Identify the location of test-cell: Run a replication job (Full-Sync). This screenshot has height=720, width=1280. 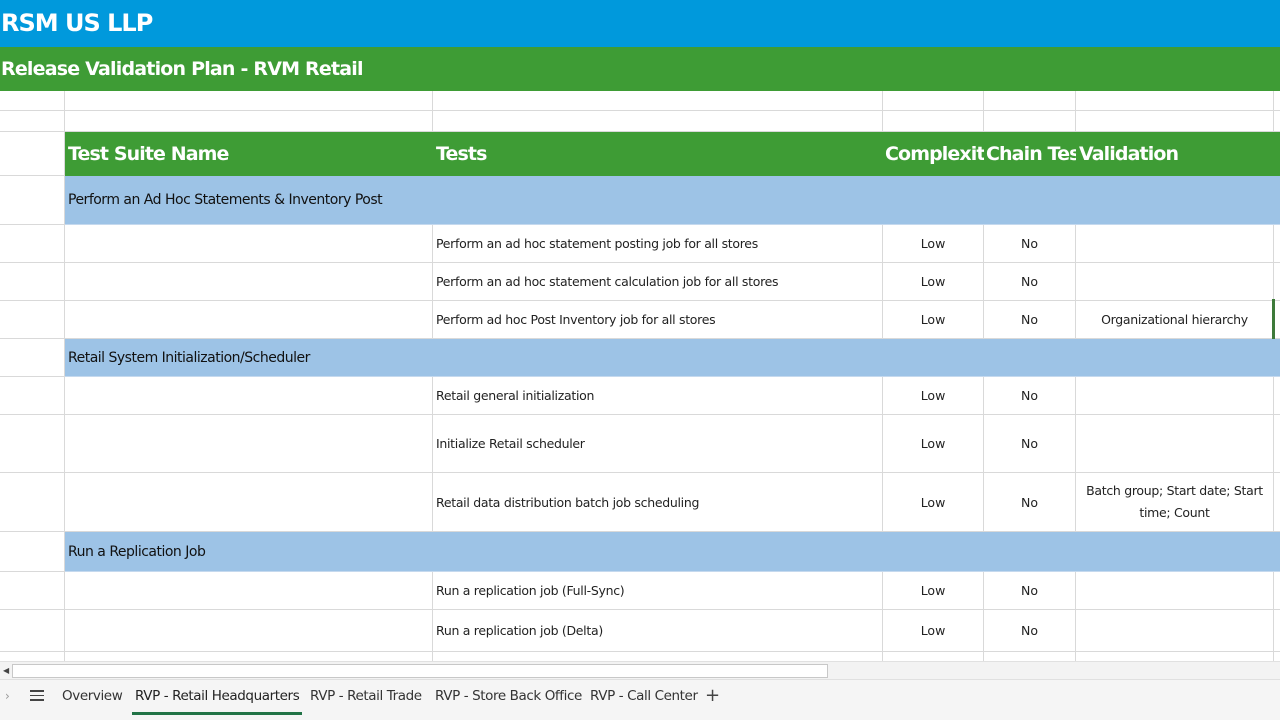
(658, 591).